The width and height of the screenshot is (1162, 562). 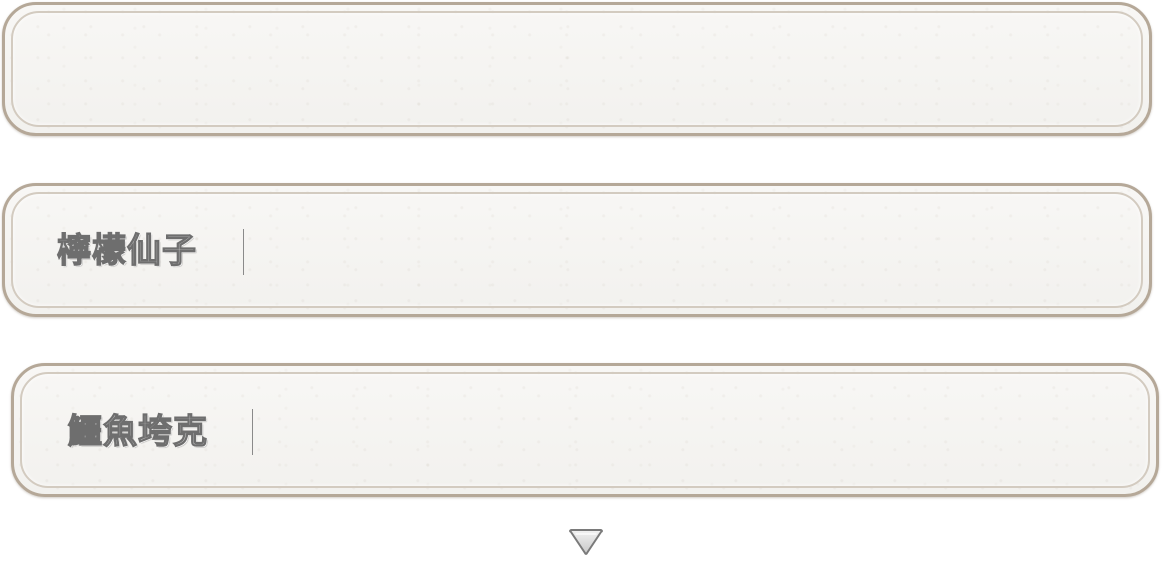 I want to click on slot-name: 檸檬仙子, so click(x=126, y=251).